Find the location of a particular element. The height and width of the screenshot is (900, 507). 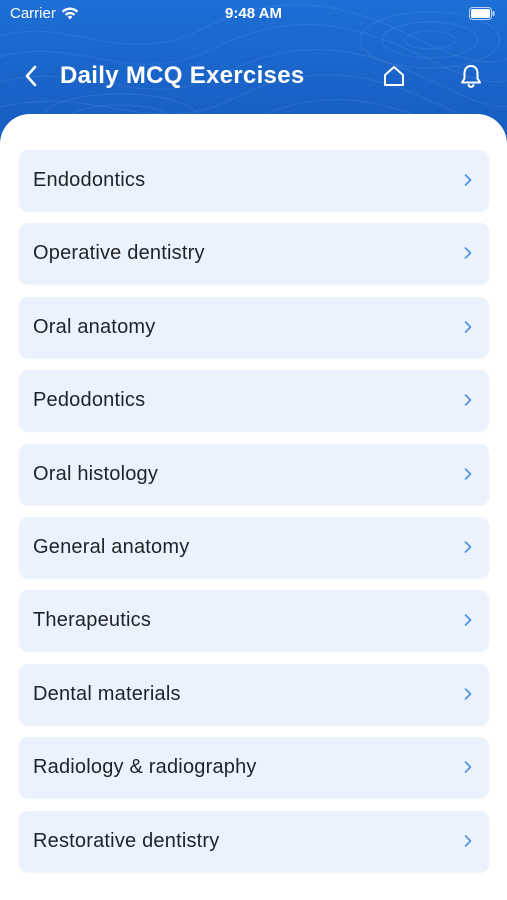

list-item: Oral histology is located at coordinates (254, 474).